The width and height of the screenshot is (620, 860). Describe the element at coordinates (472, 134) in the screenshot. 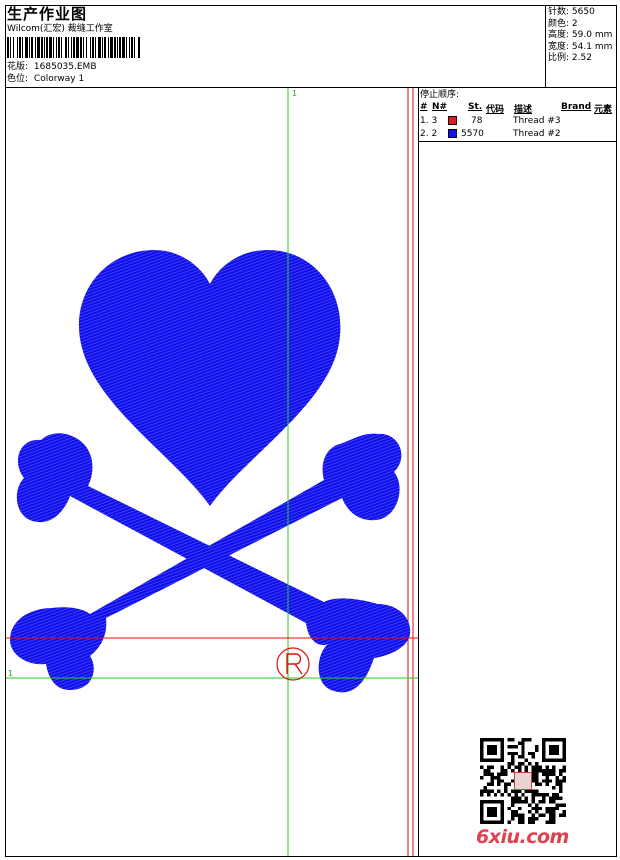

I see `sequence-row-2-code: 5570` at that location.